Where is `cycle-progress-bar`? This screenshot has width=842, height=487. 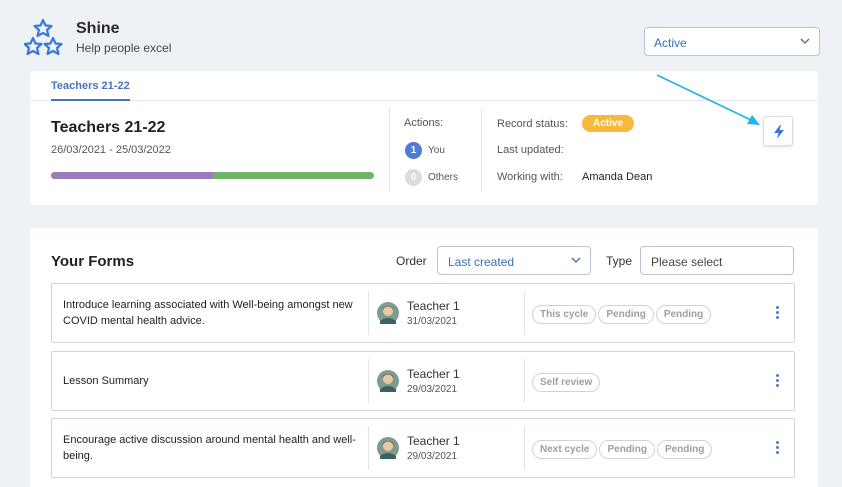
cycle-progress-bar is located at coordinates (212, 175).